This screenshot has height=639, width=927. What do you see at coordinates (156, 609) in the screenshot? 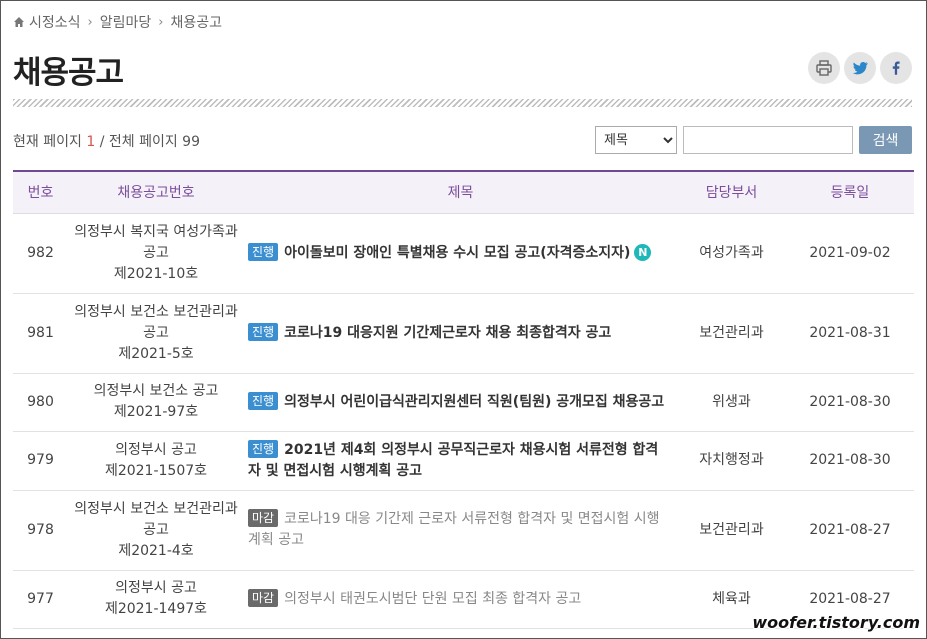
I see `notice-number-line: 제2021-1497호` at bounding box center [156, 609].